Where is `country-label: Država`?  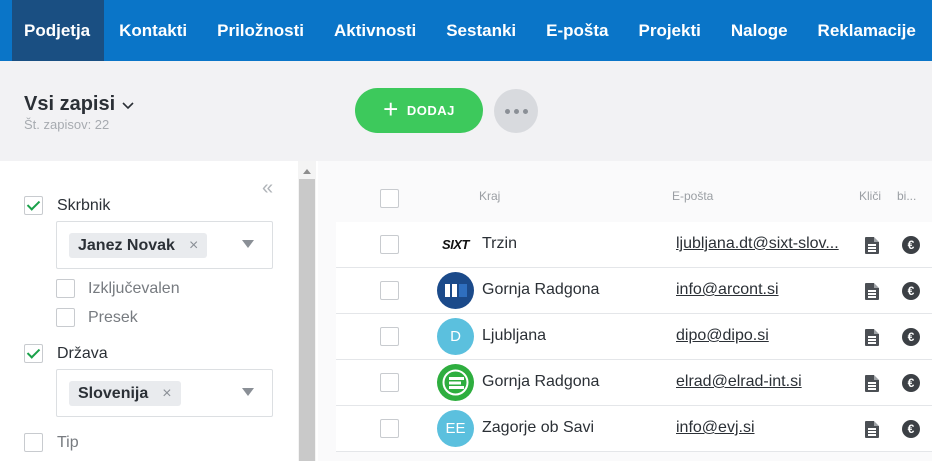 country-label: Država is located at coordinates (82, 353).